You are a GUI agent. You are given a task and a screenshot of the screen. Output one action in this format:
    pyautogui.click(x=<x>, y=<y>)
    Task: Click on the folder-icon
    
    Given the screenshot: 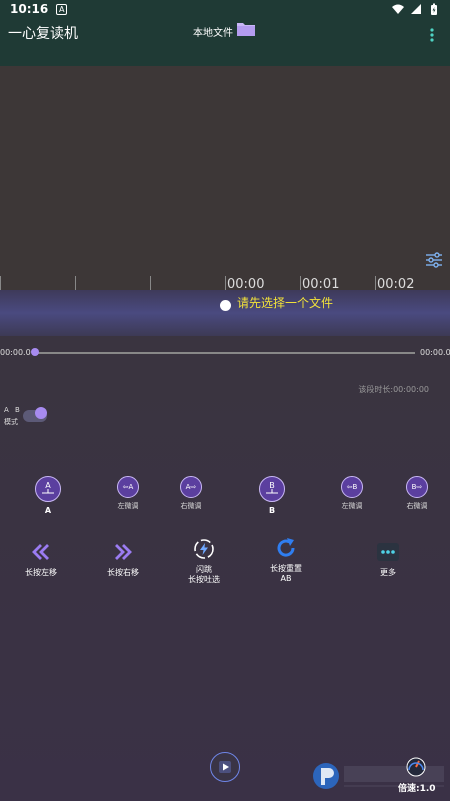 What is the action you would take?
    pyautogui.click(x=246, y=29)
    